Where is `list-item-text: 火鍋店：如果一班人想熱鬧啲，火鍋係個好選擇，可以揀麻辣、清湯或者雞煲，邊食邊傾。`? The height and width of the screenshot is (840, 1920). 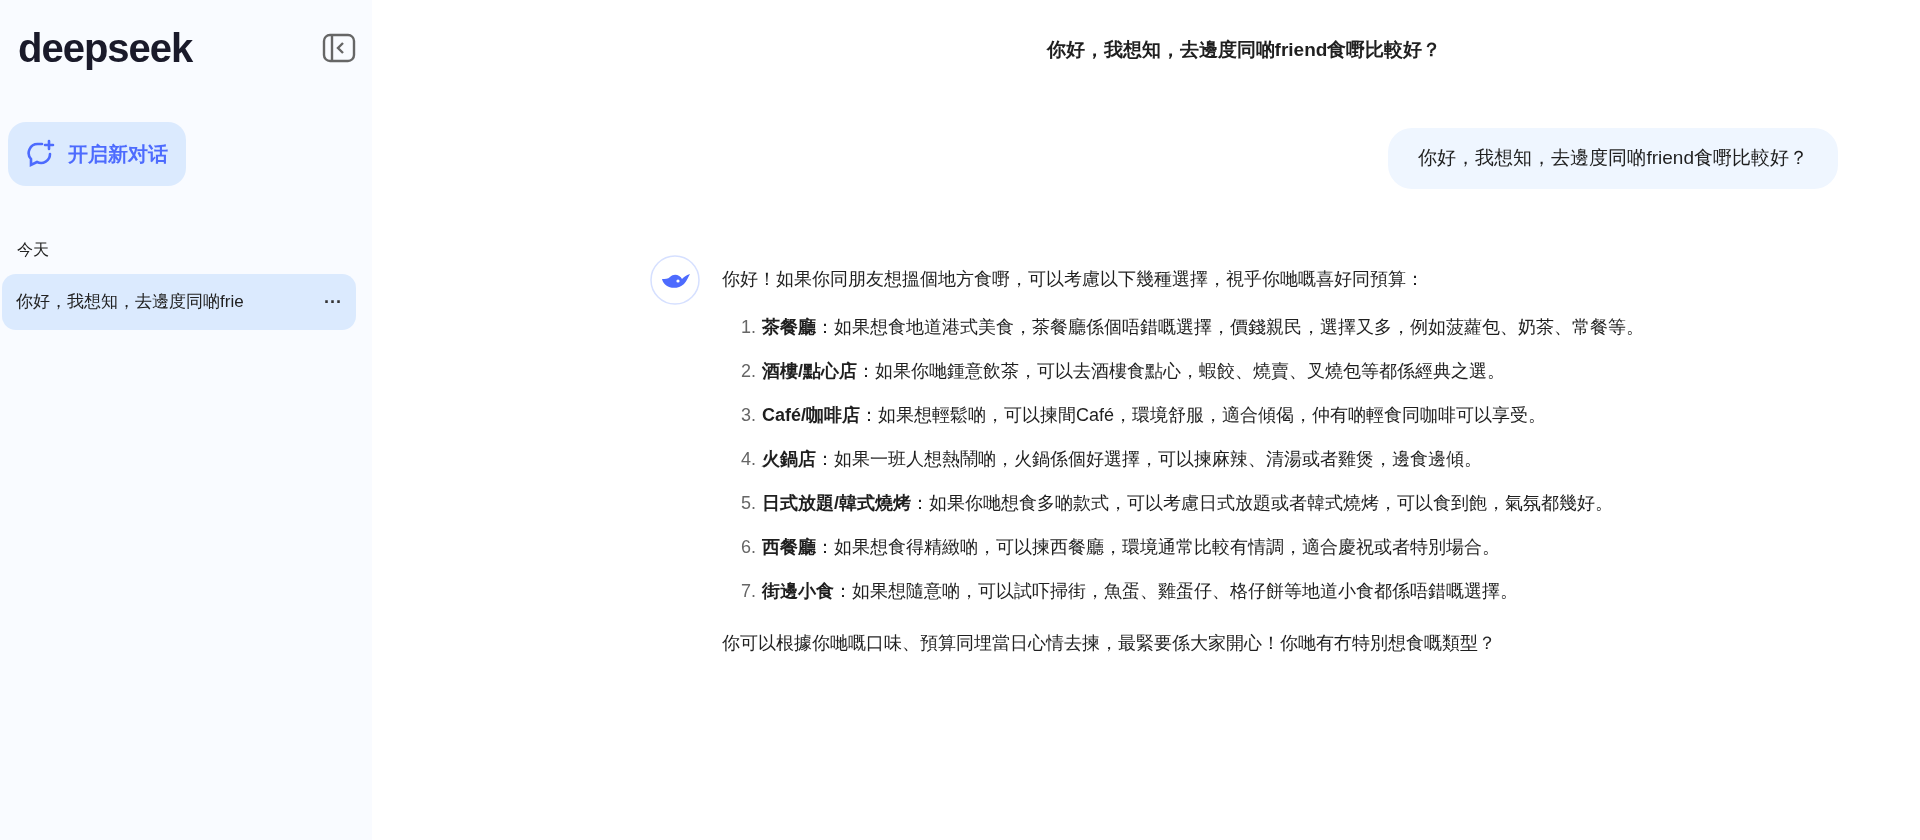 list-item-text: 火鍋店：如果一班人想熱鬧啲，火鍋係個好選擇，可以揀麻辣、清湯或者雞煲，邊食邊傾。 is located at coordinates (1122, 459).